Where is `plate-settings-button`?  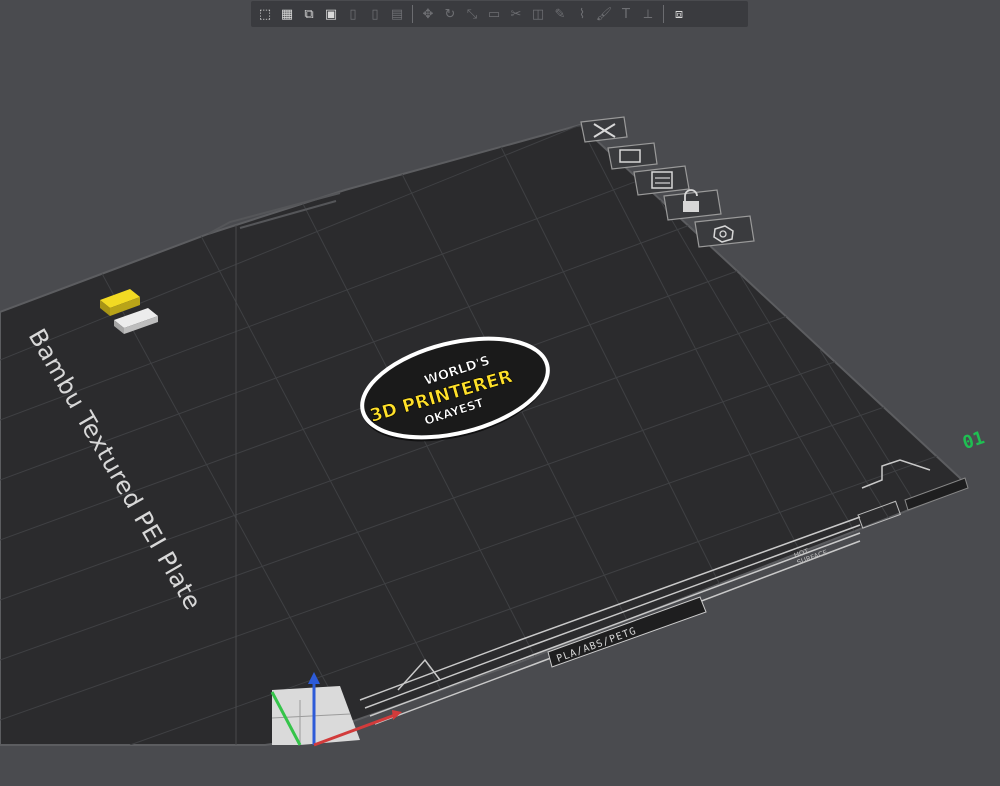
plate-settings-button is located at coordinates (661, 180).